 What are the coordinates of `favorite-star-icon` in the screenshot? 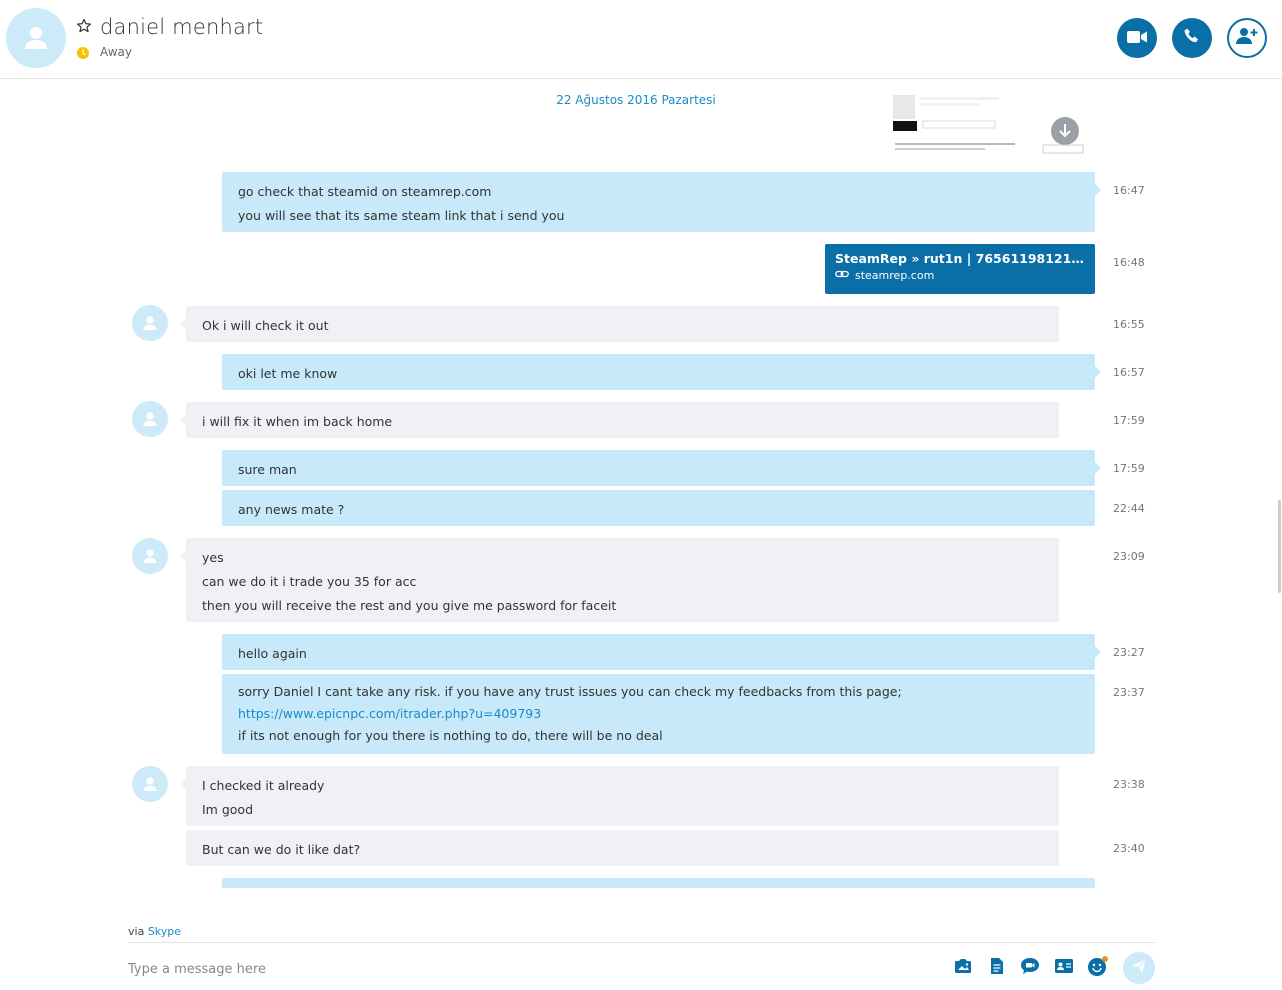 It's located at (84, 26).